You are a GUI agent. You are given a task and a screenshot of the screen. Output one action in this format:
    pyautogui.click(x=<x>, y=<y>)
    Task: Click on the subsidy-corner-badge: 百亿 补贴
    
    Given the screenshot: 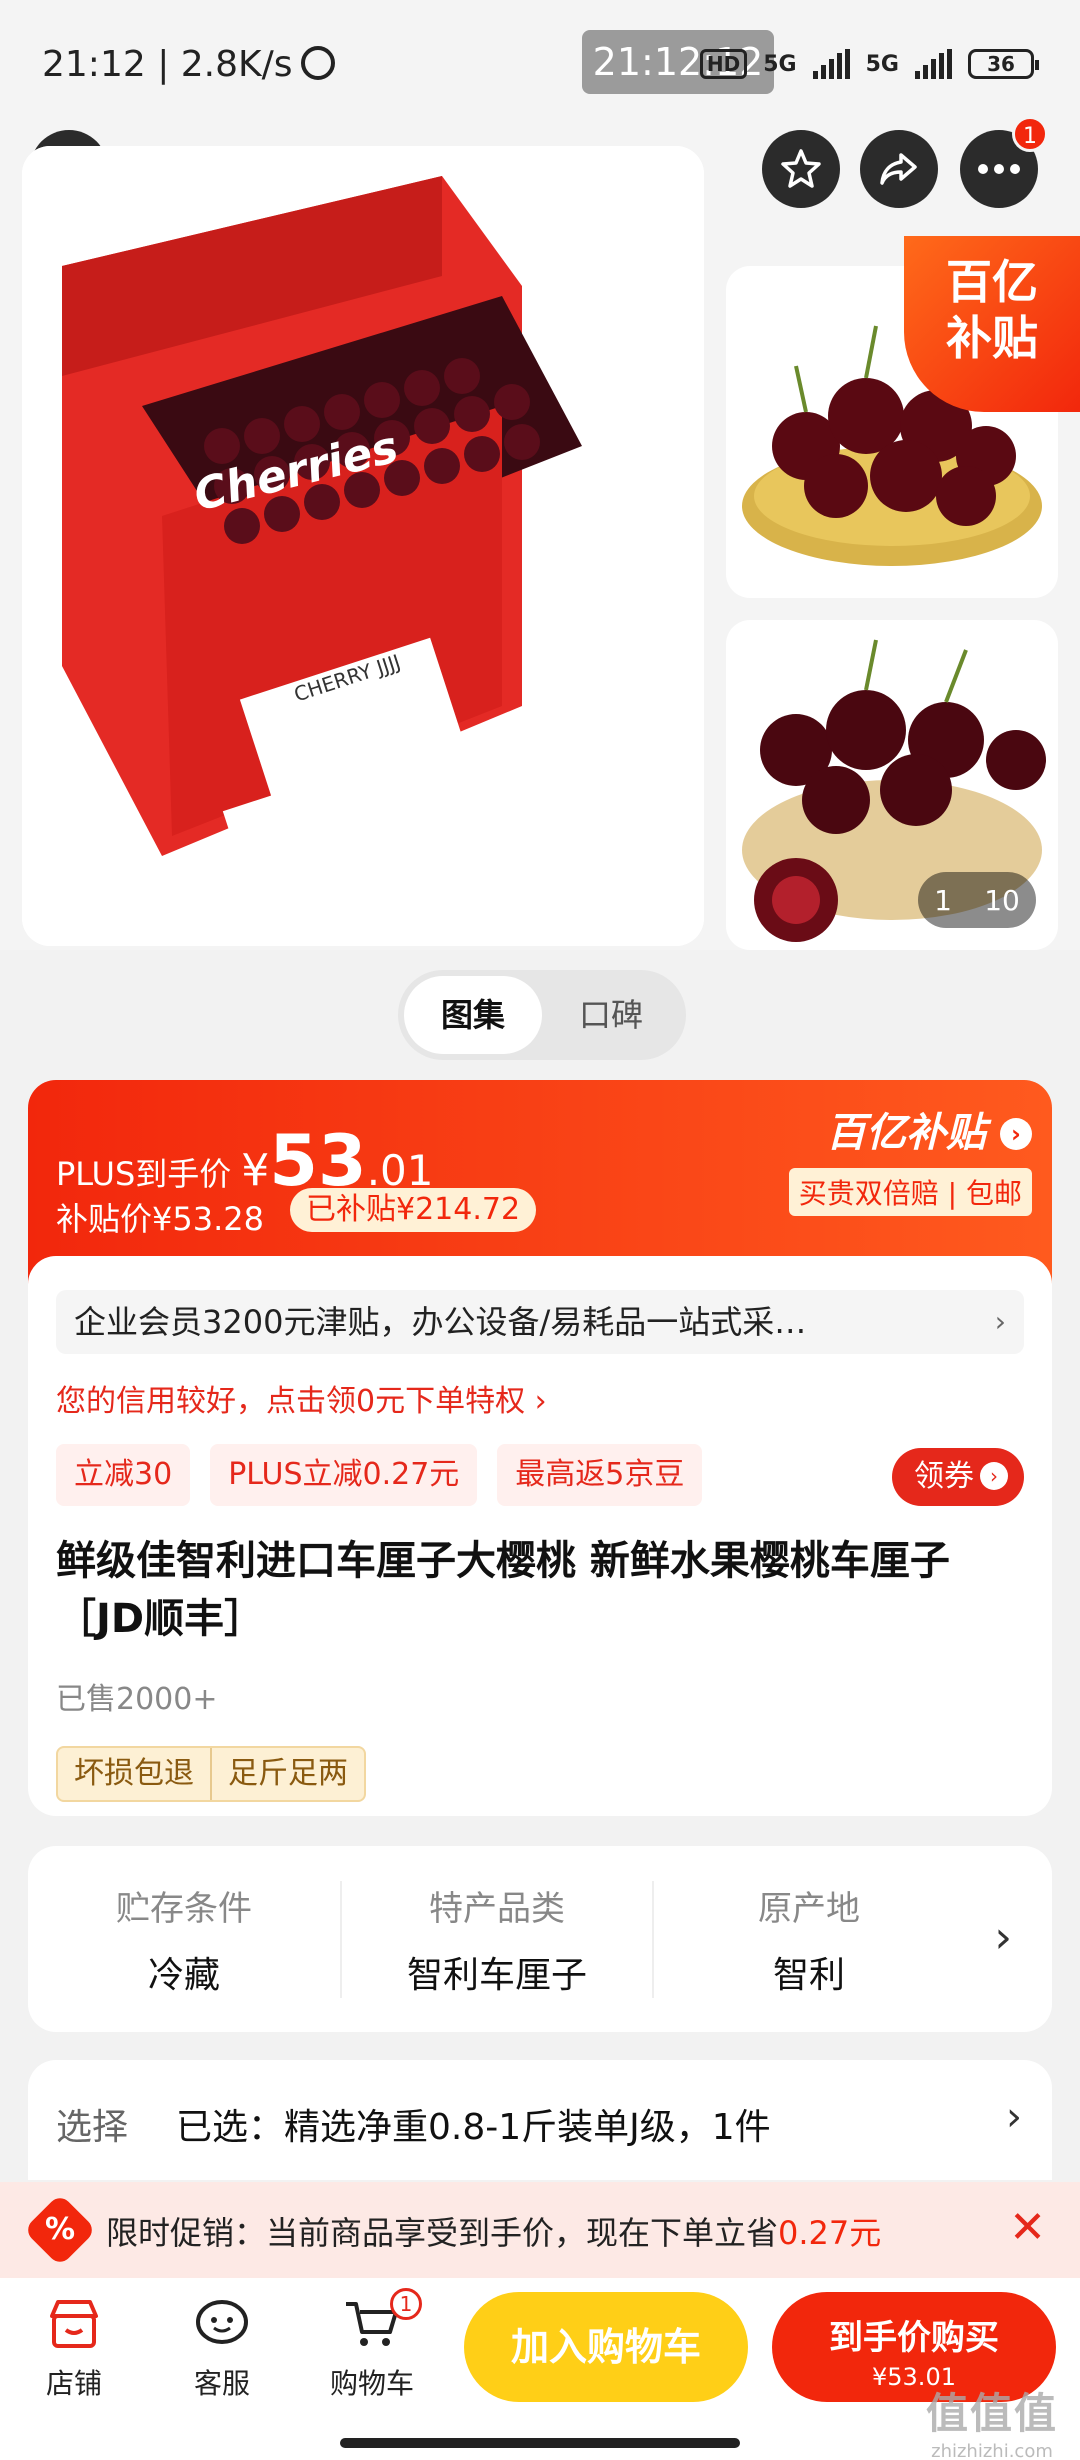 What is the action you would take?
    pyautogui.click(x=992, y=324)
    